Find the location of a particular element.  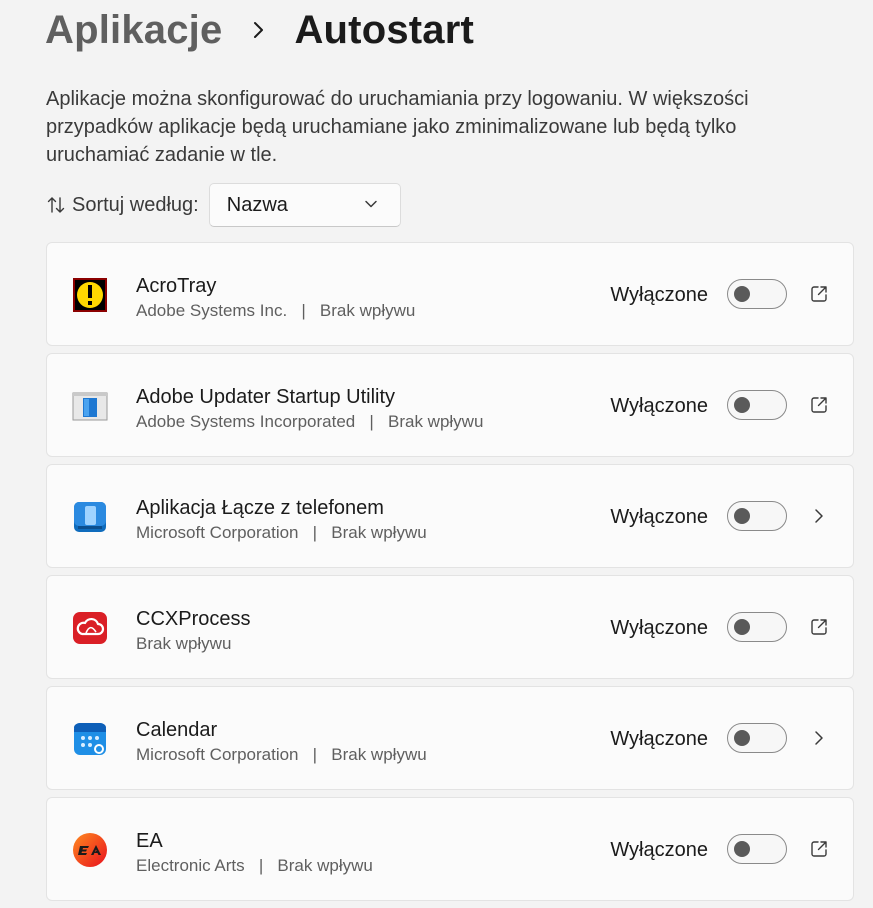

app-publisher-impact: Adobe Systems Inc. | Brak wpływu is located at coordinates (276, 310).